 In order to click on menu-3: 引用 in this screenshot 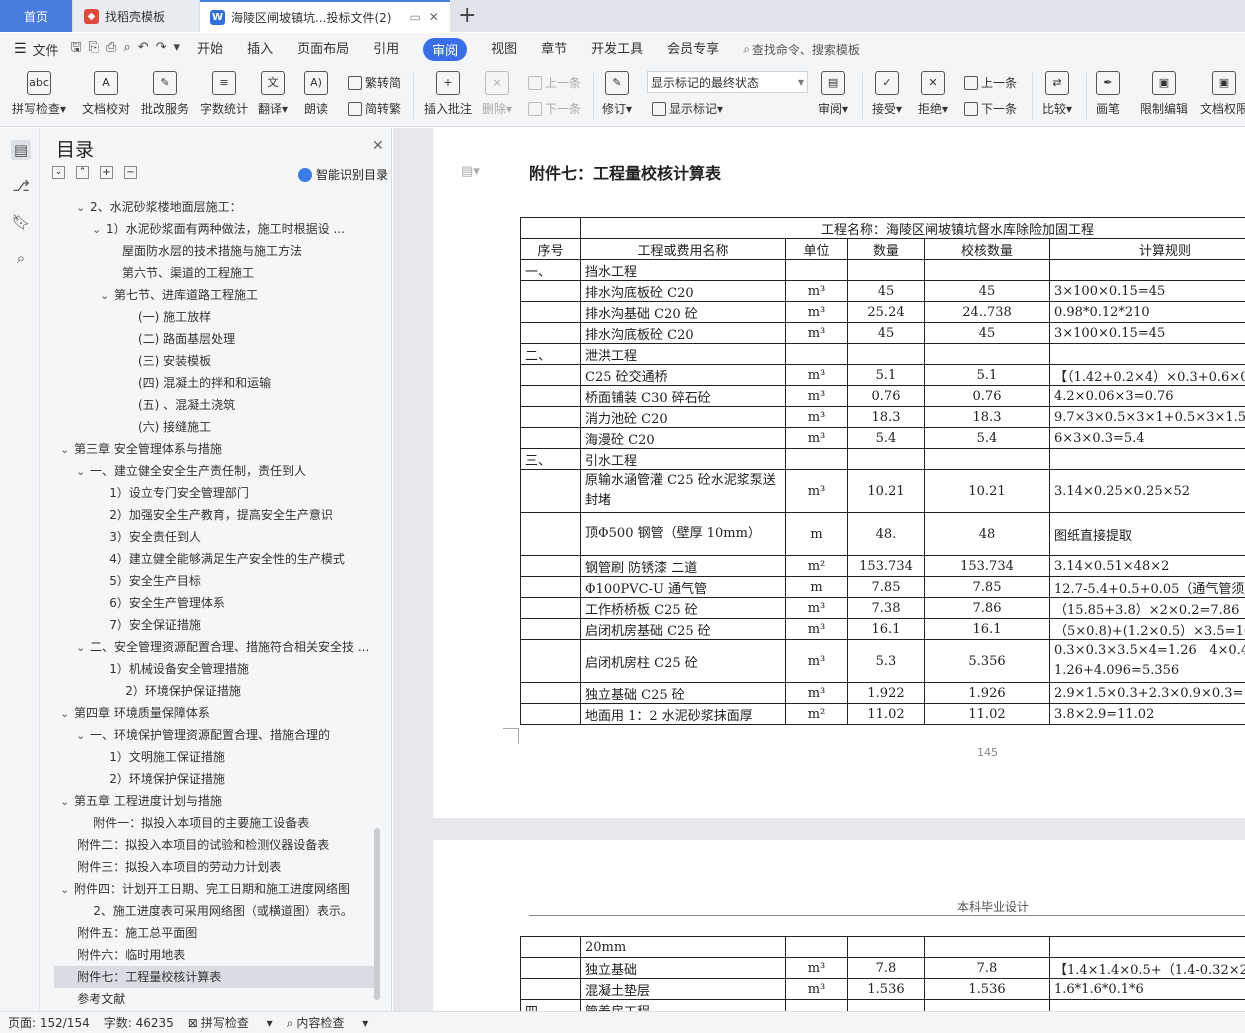, I will do `click(386, 49)`.